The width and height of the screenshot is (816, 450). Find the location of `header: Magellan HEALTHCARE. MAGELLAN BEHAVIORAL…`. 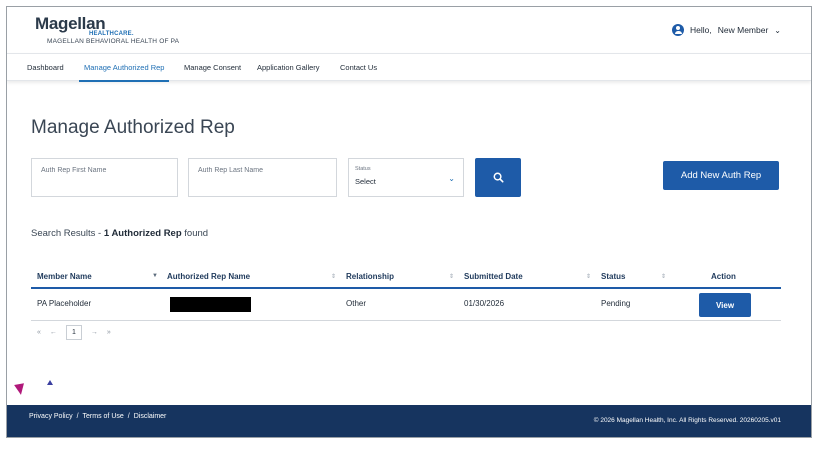

header: Magellan HEALTHCARE. MAGELLAN BEHAVIORAL… is located at coordinates (409, 29).